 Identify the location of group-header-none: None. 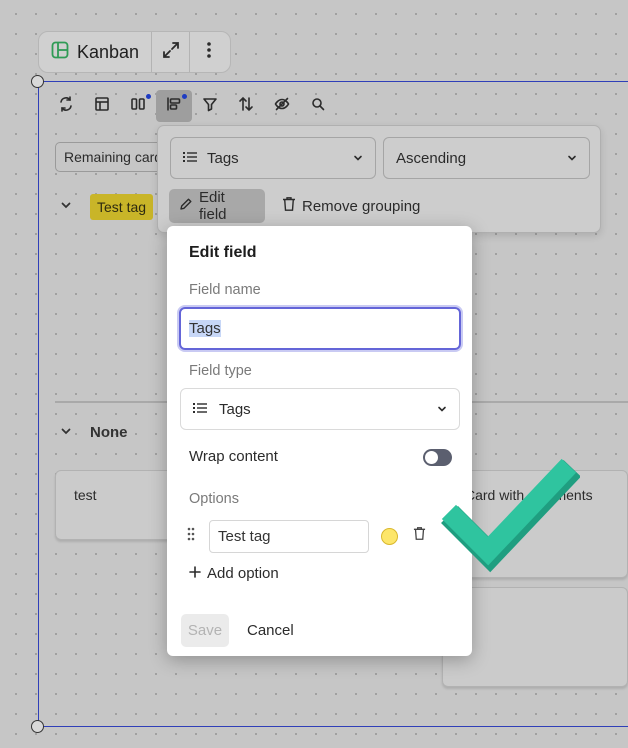
(94, 432).